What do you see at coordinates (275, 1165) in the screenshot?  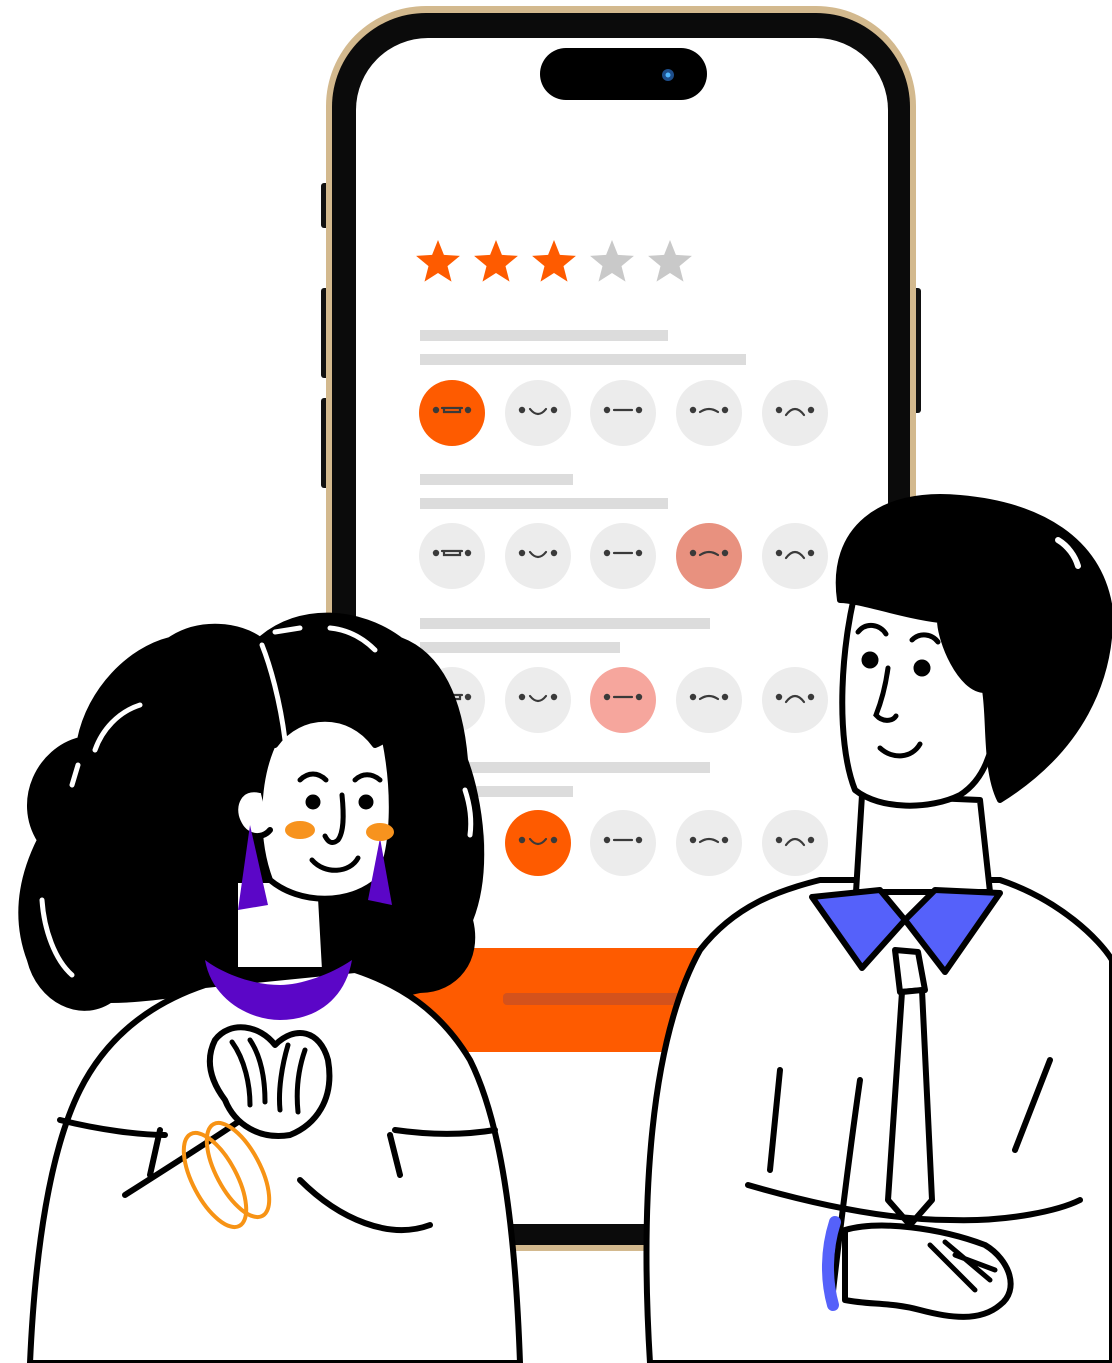 I see `woman-shirt` at bounding box center [275, 1165].